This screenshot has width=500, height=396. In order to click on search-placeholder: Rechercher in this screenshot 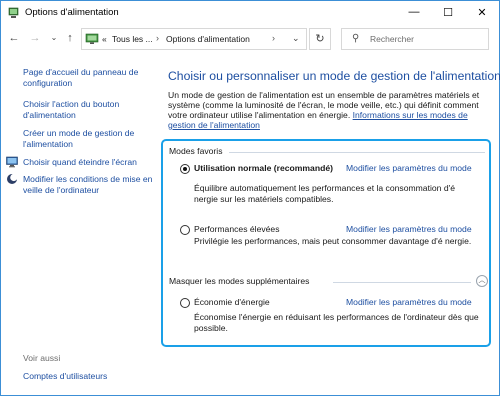, I will do `click(392, 39)`.